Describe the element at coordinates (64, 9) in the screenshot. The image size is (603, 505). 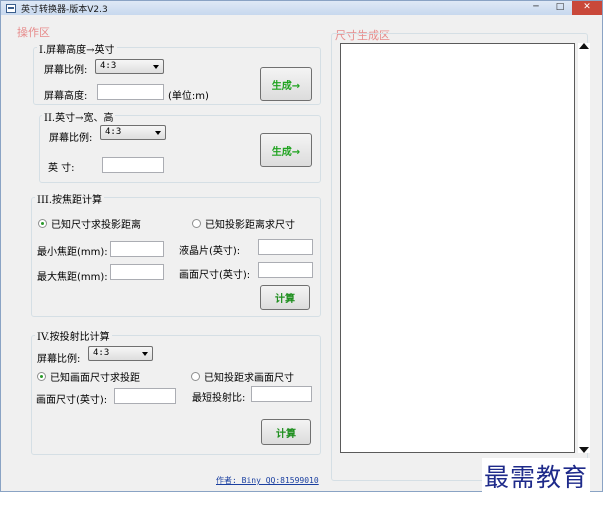
I see `window-title: 英寸转换器-版本V2.3` at that location.